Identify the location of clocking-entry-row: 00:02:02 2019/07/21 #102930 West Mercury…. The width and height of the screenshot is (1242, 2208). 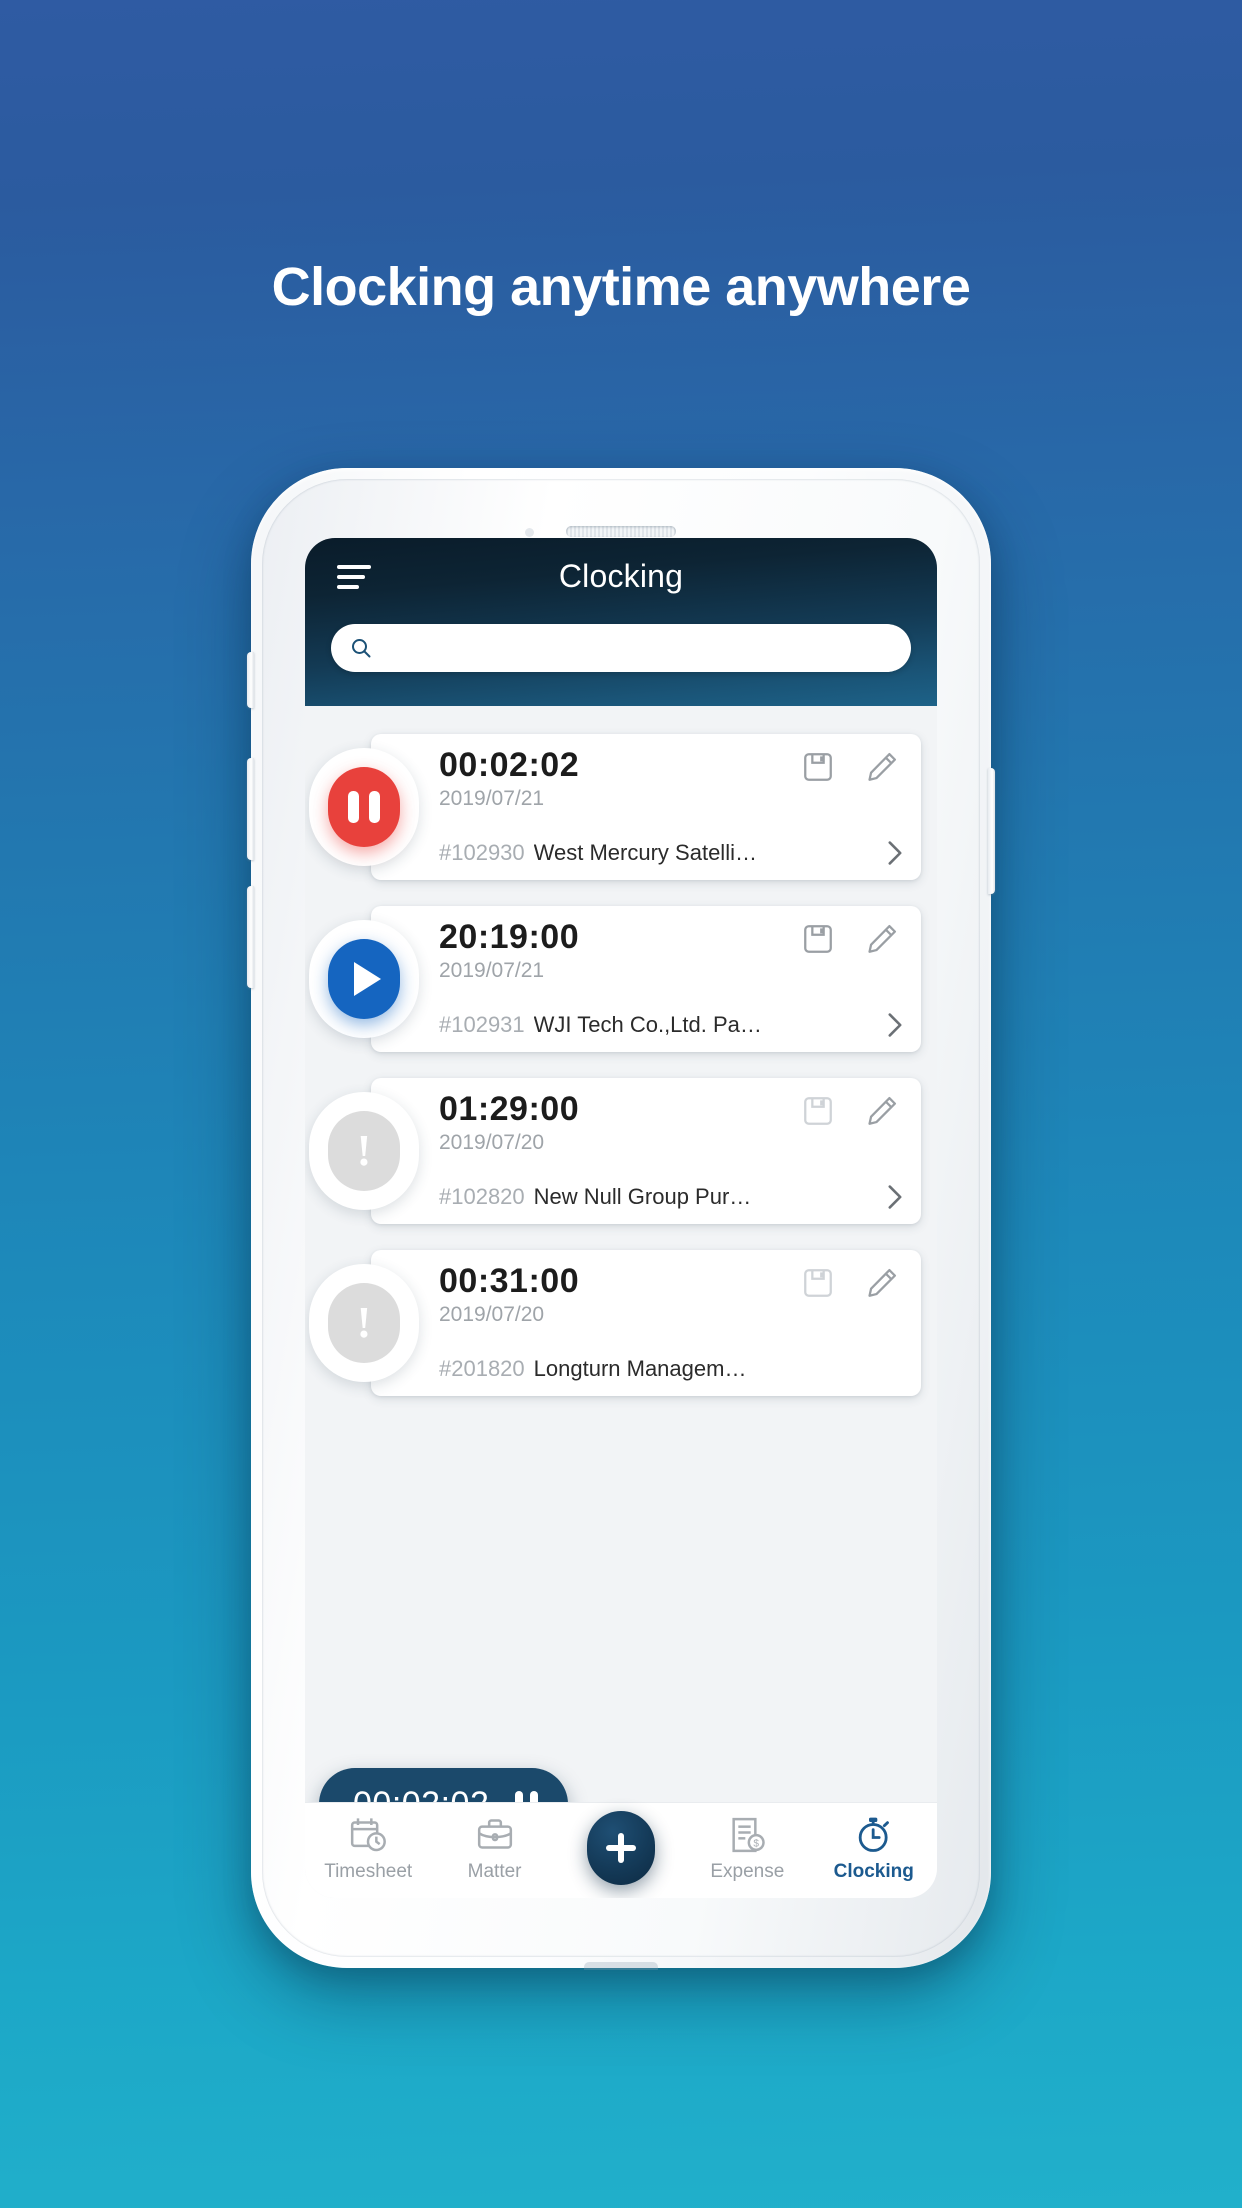
(615, 807).